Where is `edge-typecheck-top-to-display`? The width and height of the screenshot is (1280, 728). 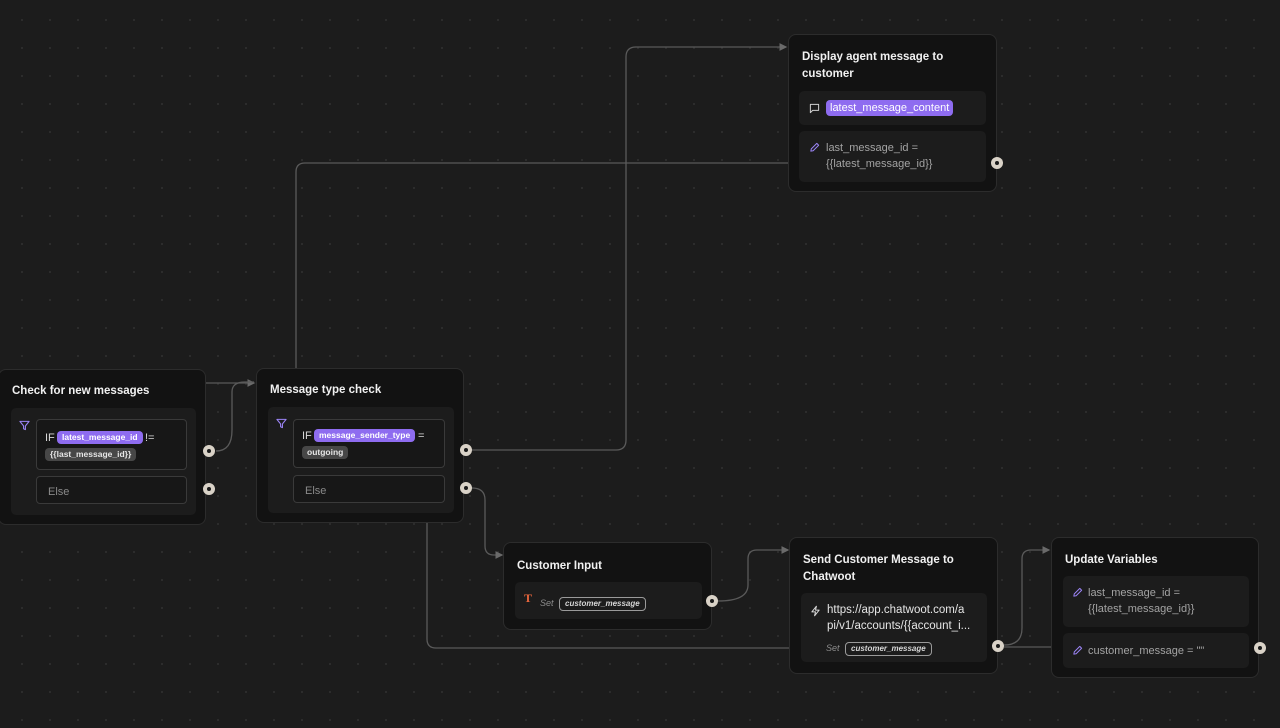
edge-typecheck-top-to-display is located at coordinates (541, 265).